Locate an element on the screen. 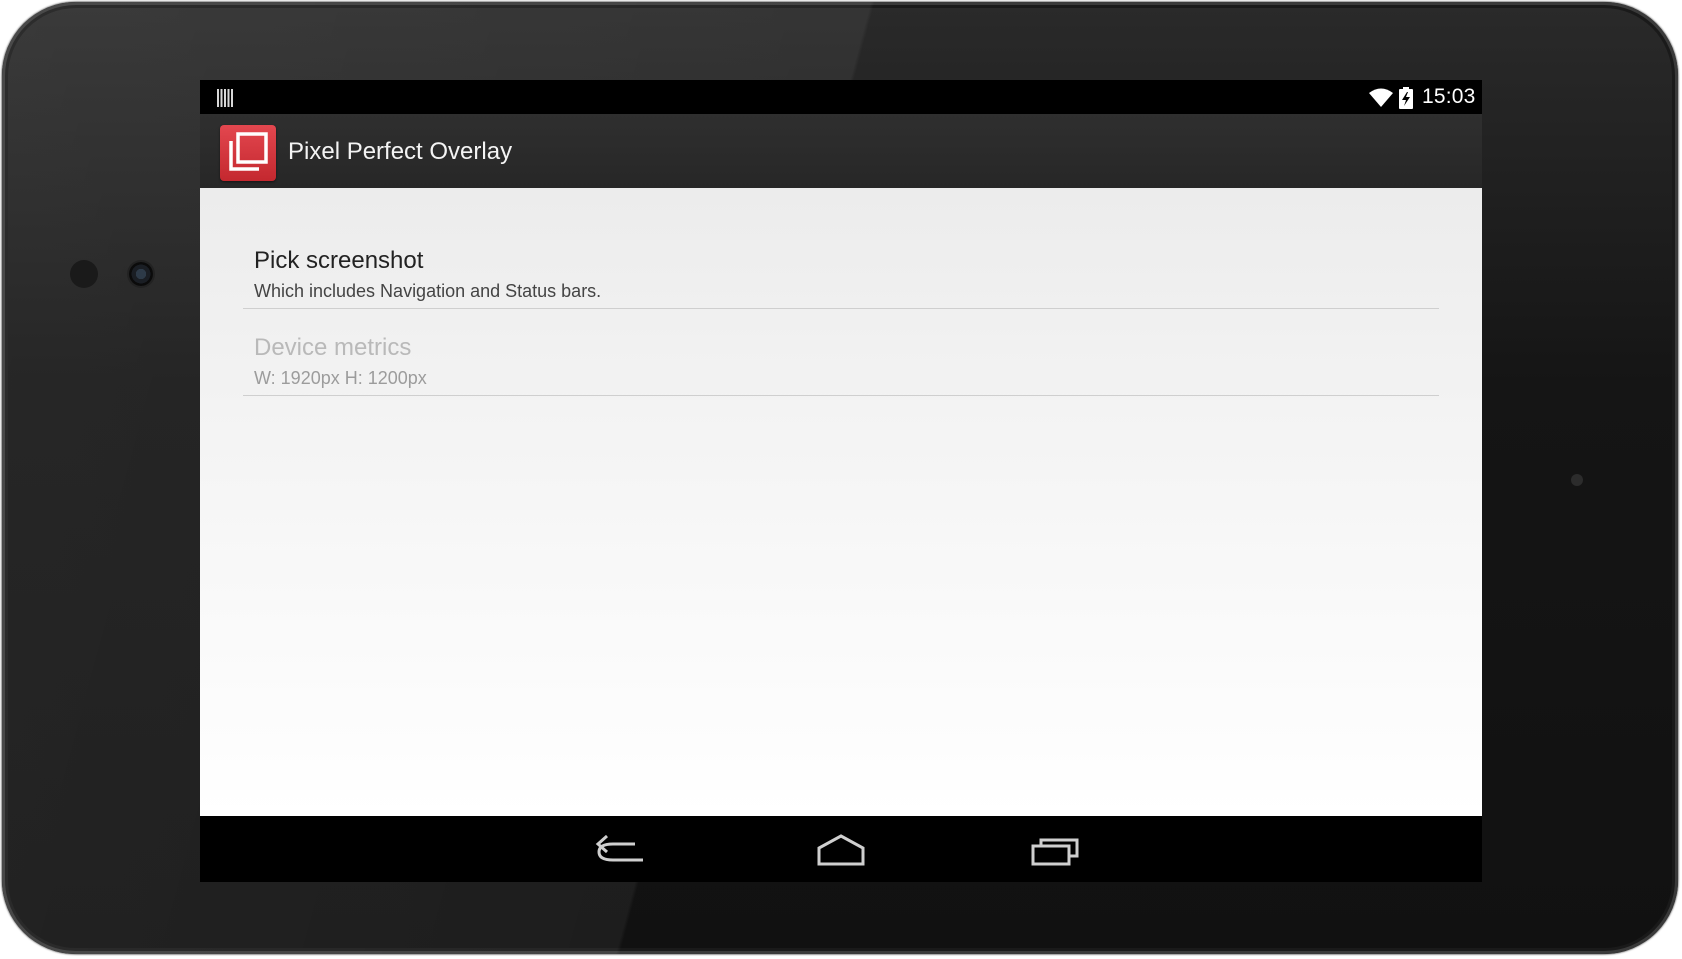  side-sensor is located at coordinates (1577, 480).